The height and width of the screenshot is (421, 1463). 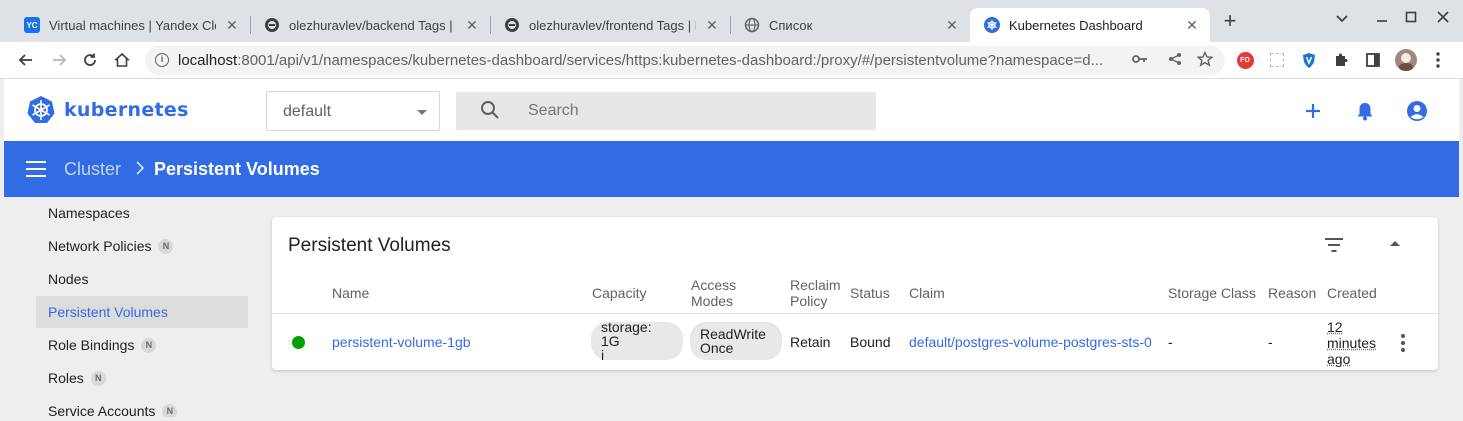 I want to click on column-header-reason: Reason, so click(x=1292, y=293).